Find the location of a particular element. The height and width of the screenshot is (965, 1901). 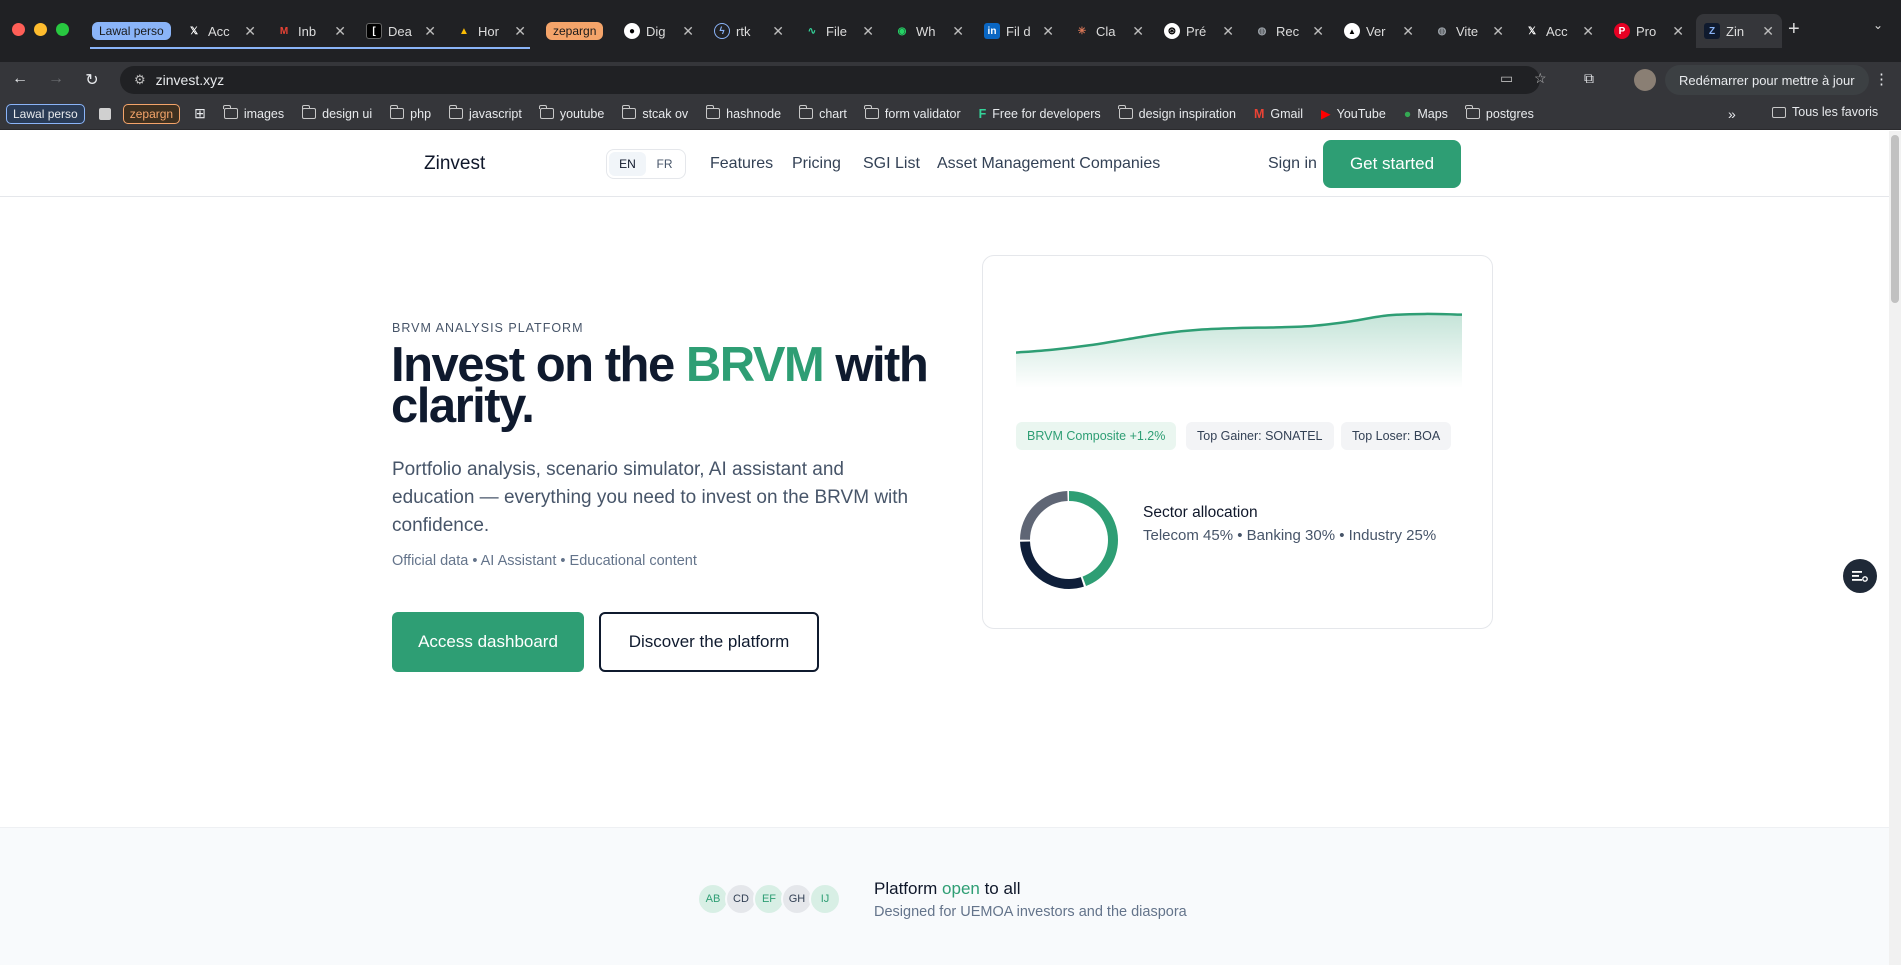

apps-grid-icon: ⊞ is located at coordinates (200, 113).